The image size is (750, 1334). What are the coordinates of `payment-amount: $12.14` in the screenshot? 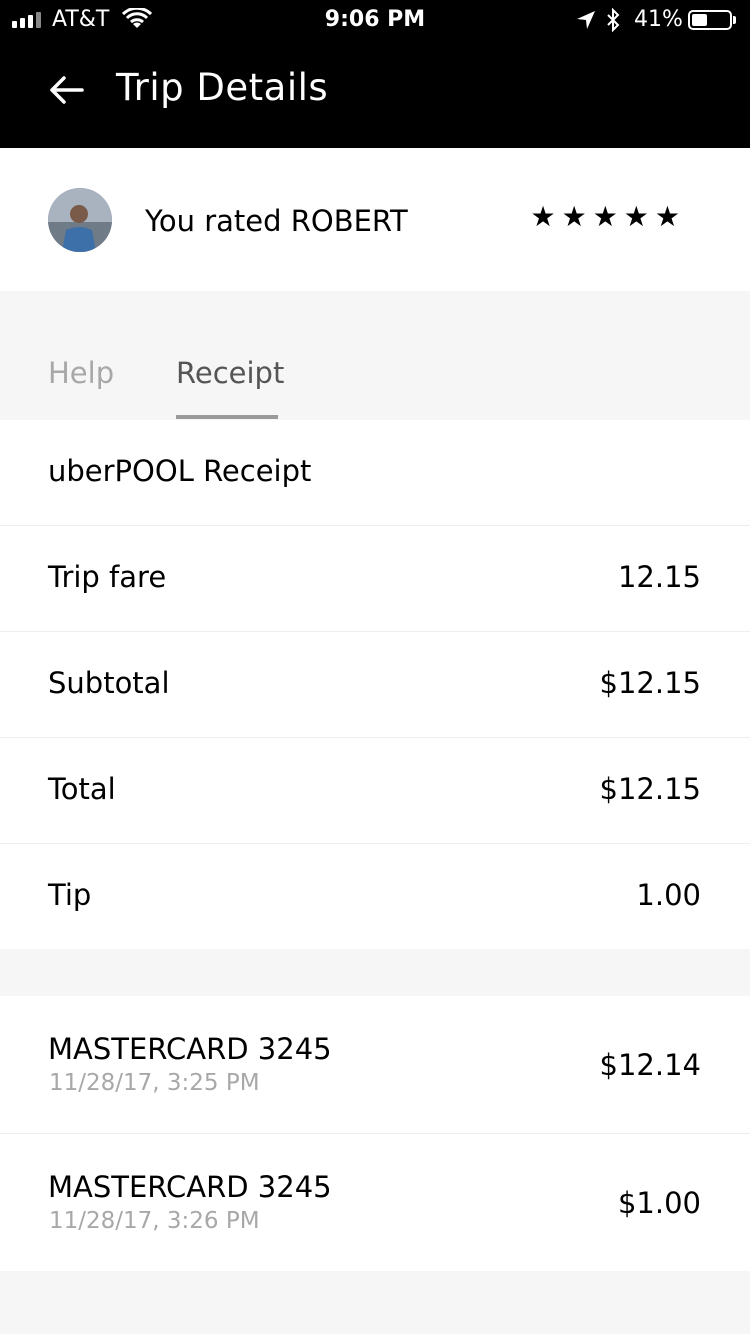 It's located at (650, 1065).